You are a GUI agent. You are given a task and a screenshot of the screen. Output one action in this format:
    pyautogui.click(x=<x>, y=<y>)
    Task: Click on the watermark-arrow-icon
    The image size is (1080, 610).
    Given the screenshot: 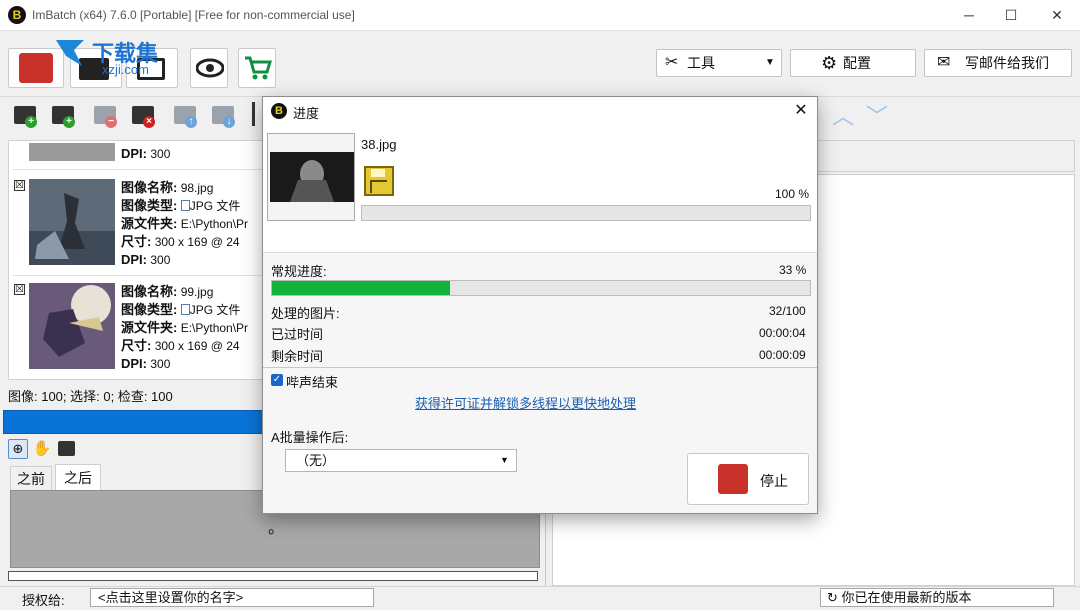 What is the action you would take?
    pyautogui.click(x=70, y=53)
    